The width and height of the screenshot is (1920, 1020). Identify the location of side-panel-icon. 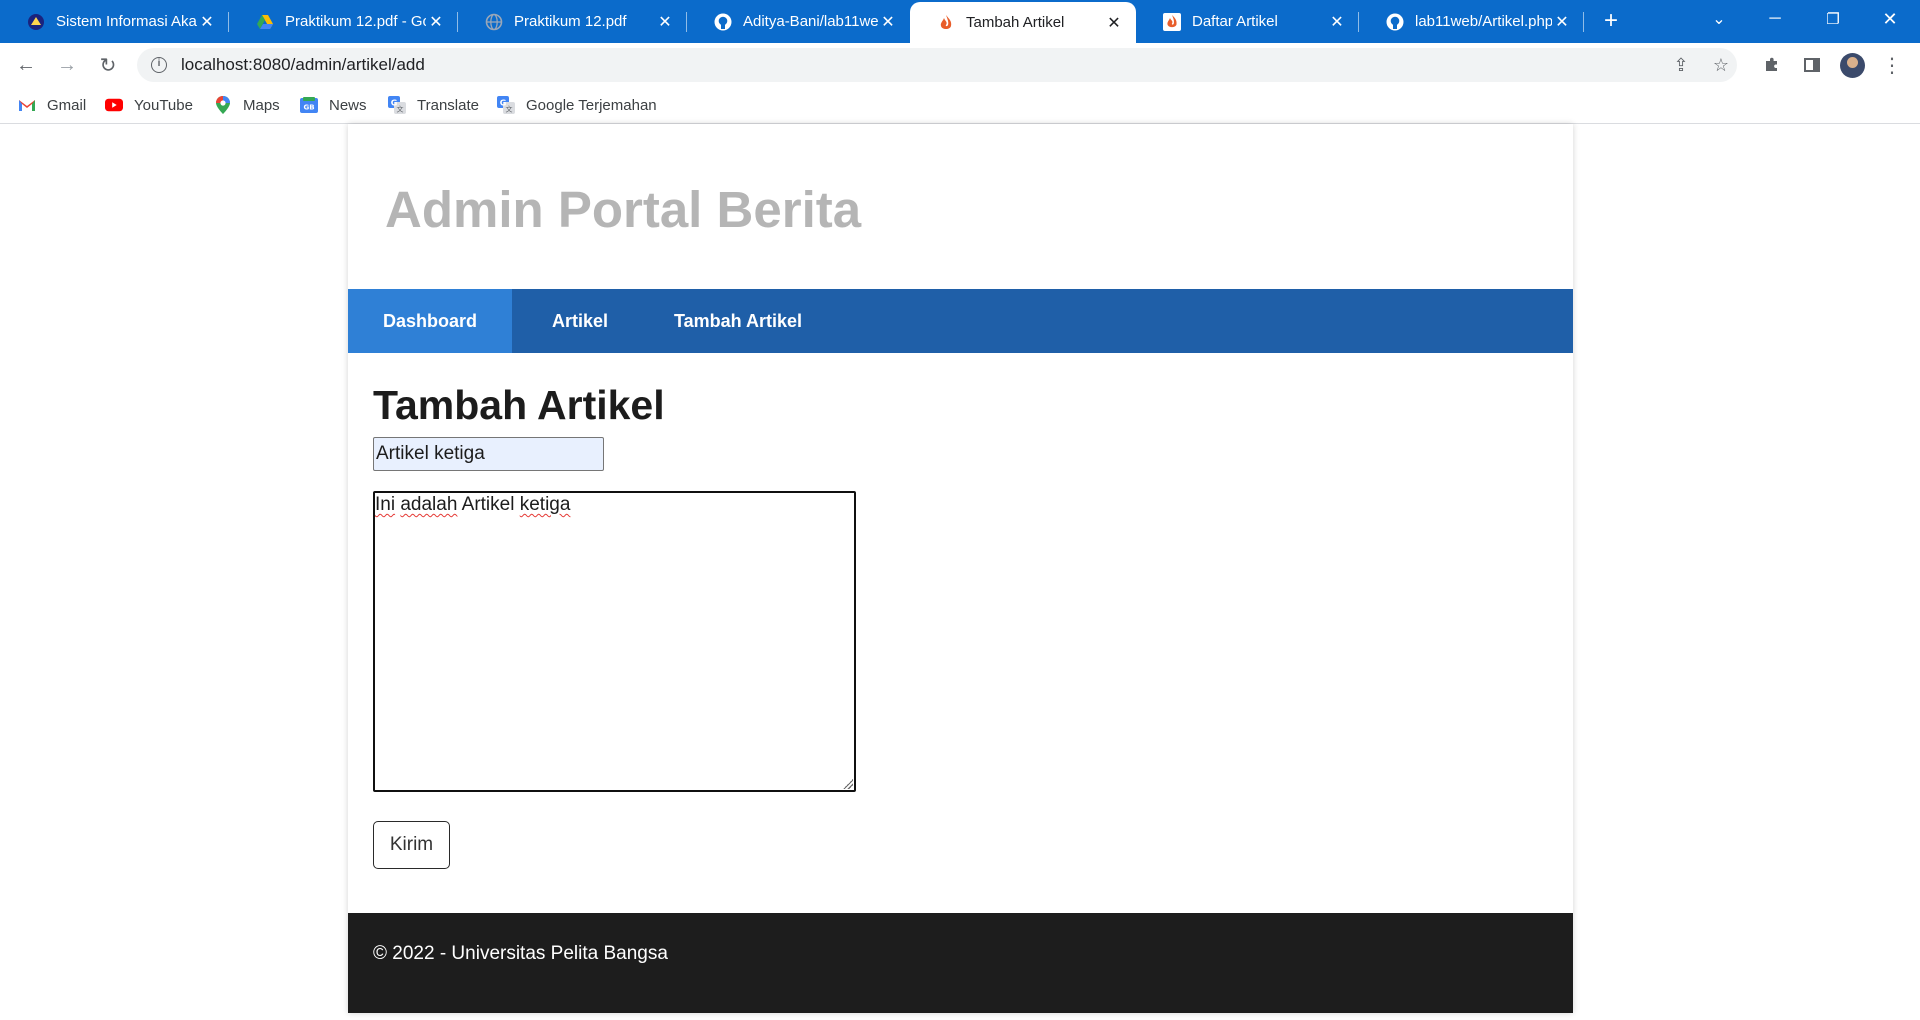
(1812, 65).